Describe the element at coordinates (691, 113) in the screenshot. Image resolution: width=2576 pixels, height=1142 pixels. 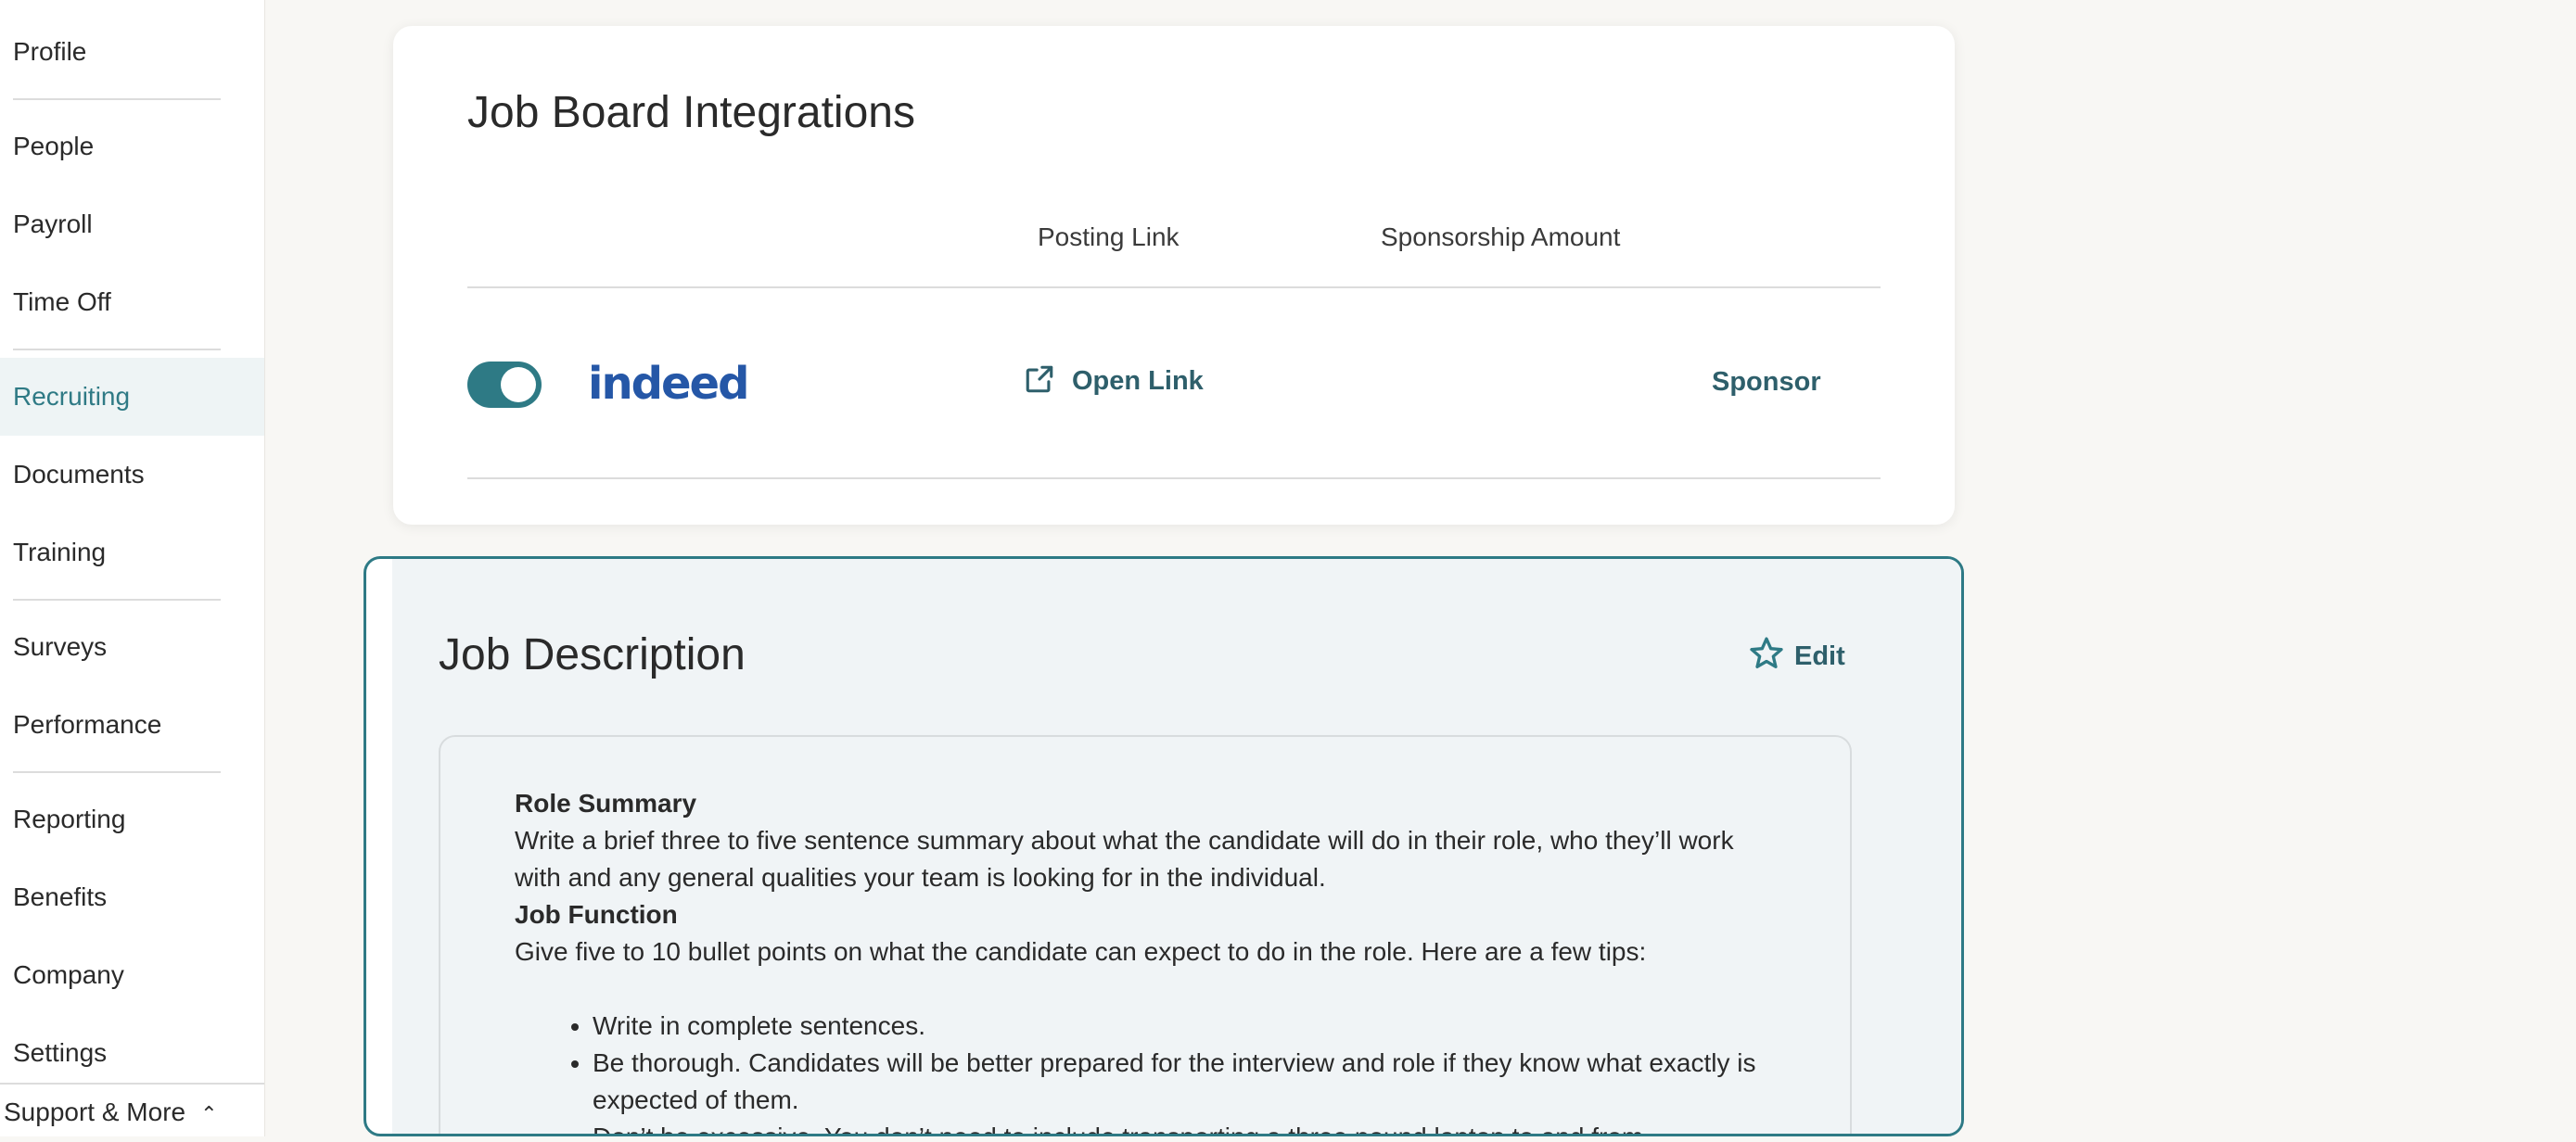
I see `job-board-title: Job Board Integrations` at that location.